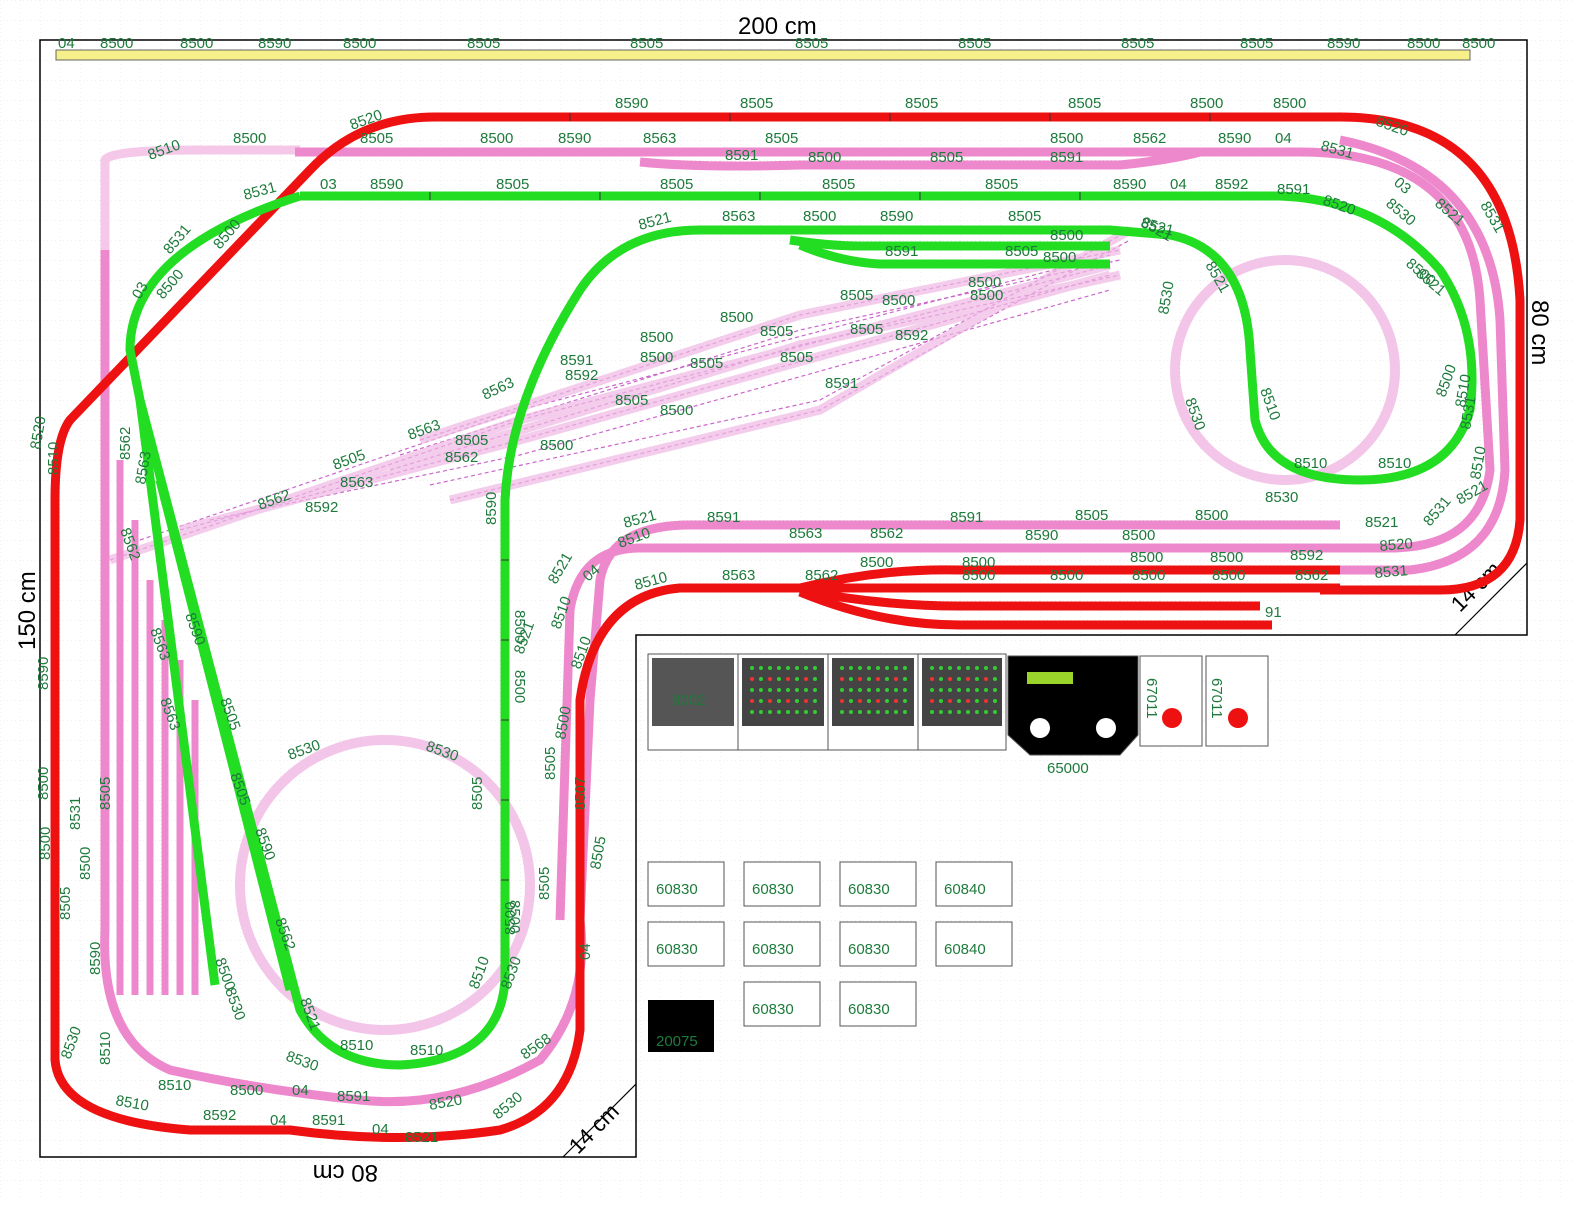 The image size is (1573, 1205). I want to click on track-label-green-row1: 8591, so click(1293, 189).